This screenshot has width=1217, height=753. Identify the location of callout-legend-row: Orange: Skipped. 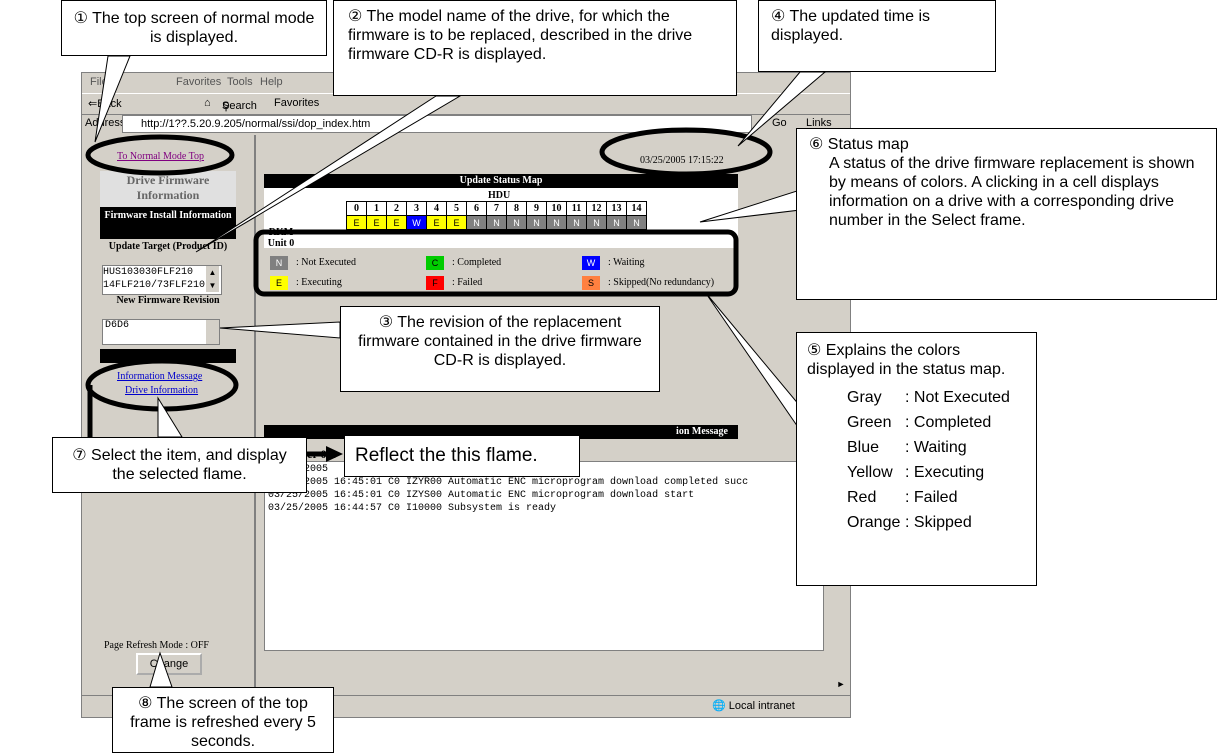
(916, 522).